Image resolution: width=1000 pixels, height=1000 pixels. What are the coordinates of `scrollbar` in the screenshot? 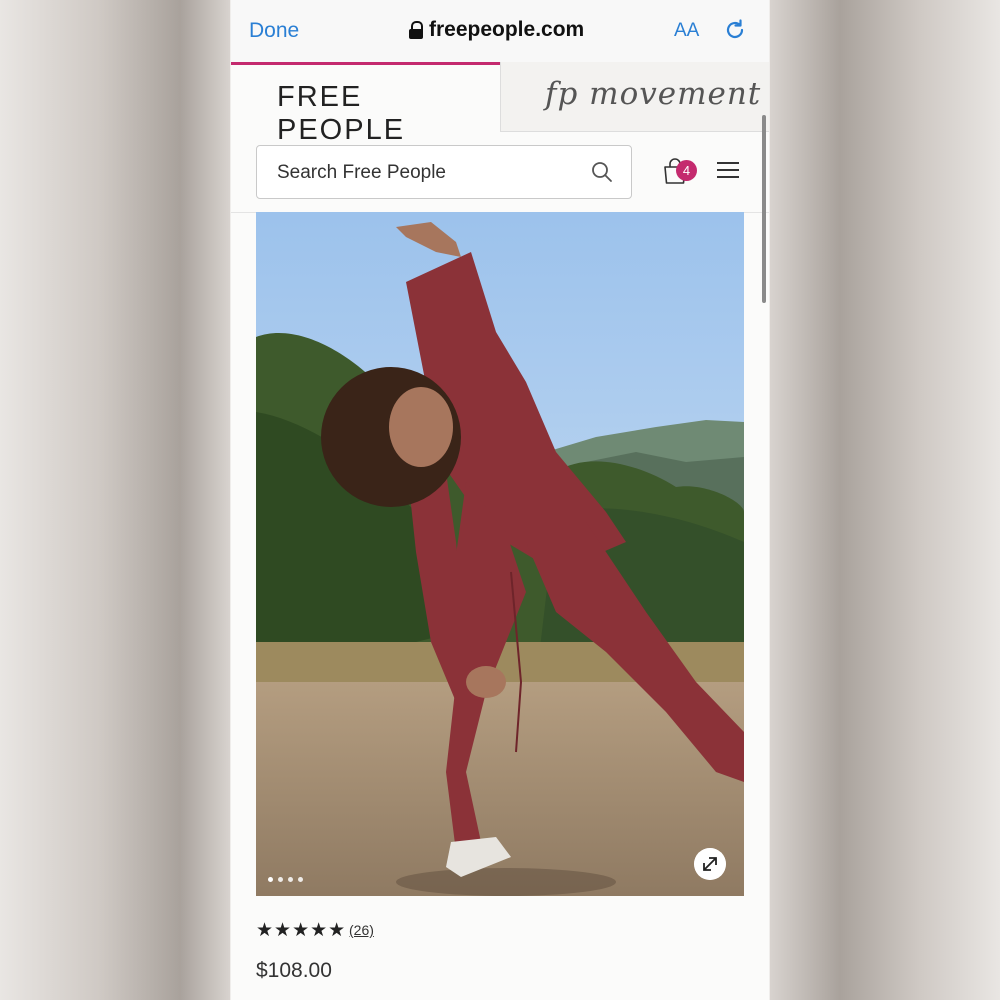 It's located at (764, 209).